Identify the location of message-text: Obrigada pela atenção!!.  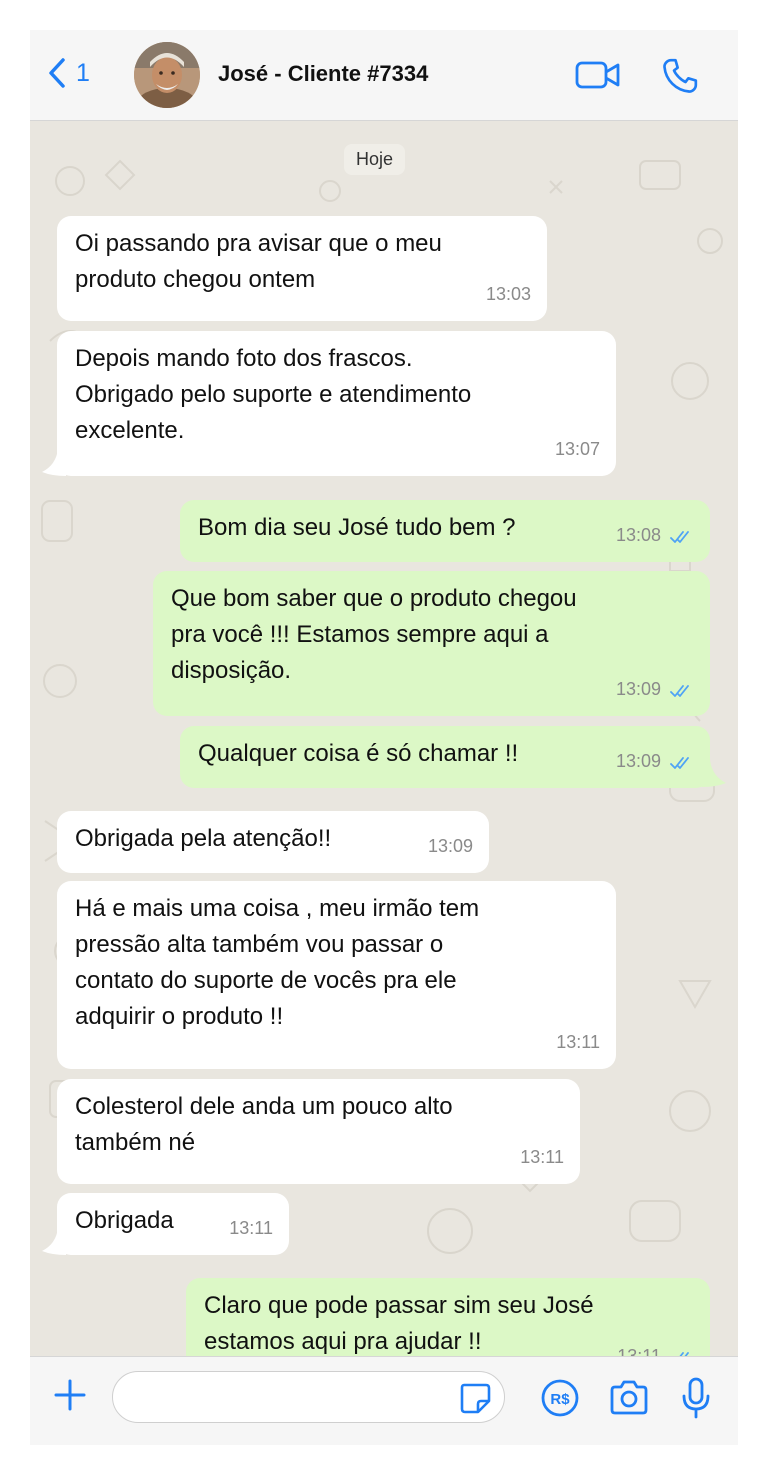
(203, 838).